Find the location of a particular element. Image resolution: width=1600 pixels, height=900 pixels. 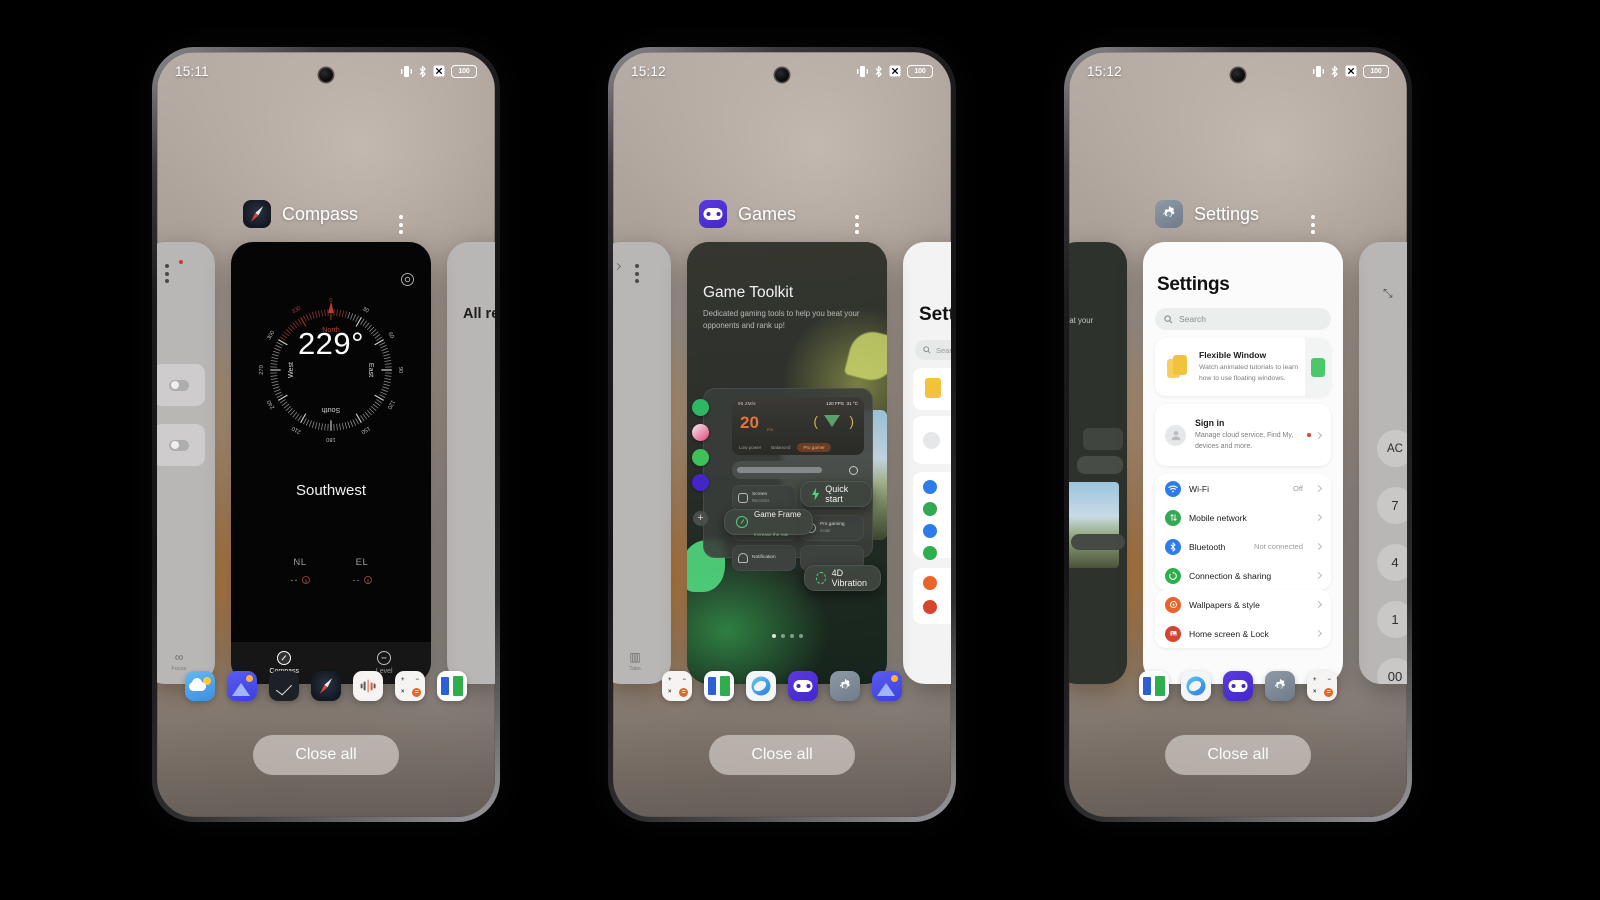

partial-heading: Settin is located at coordinates (935, 314).